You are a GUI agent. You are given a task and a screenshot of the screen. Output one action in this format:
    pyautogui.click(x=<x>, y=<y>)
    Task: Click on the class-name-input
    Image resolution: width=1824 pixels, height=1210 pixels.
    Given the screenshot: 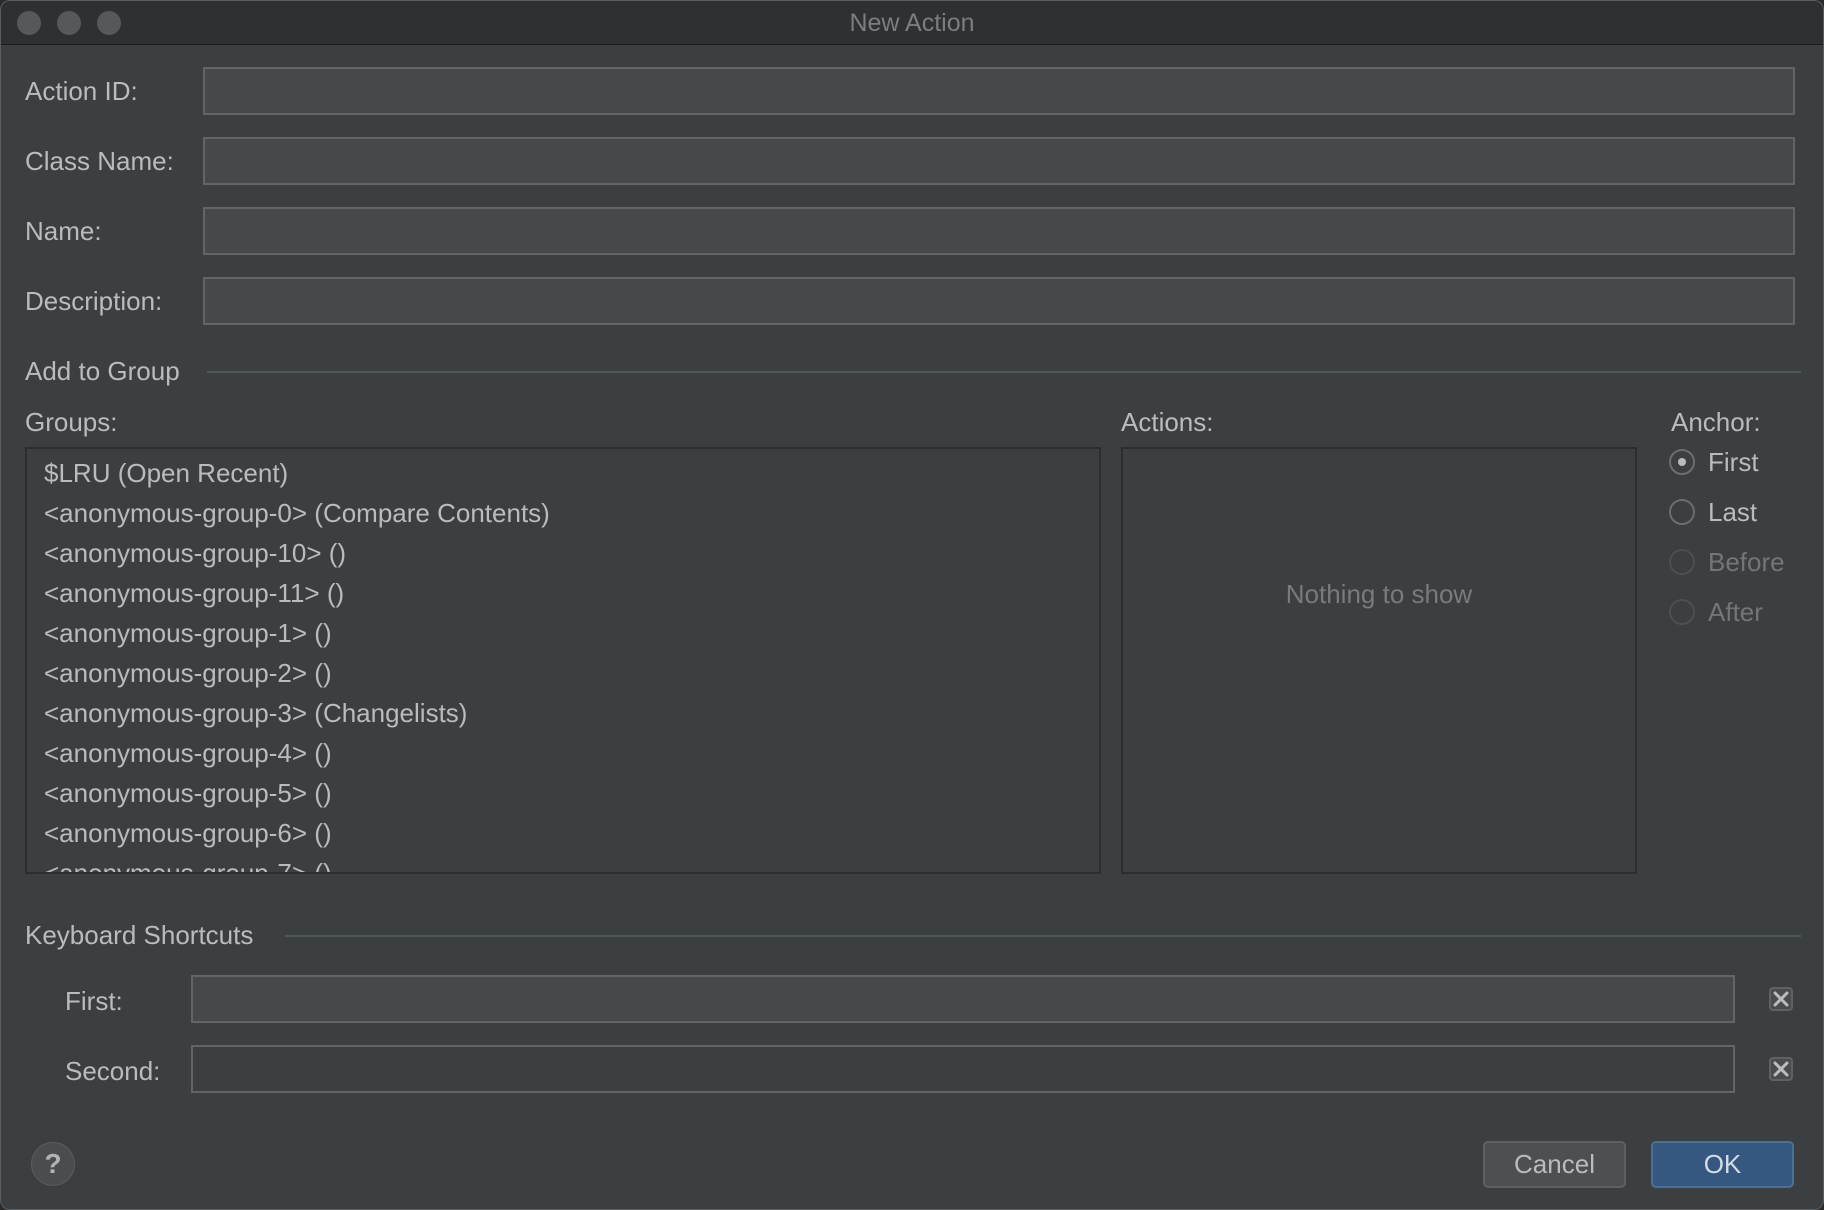 What is the action you would take?
    pyautogui.click(x=999, y=161)
    